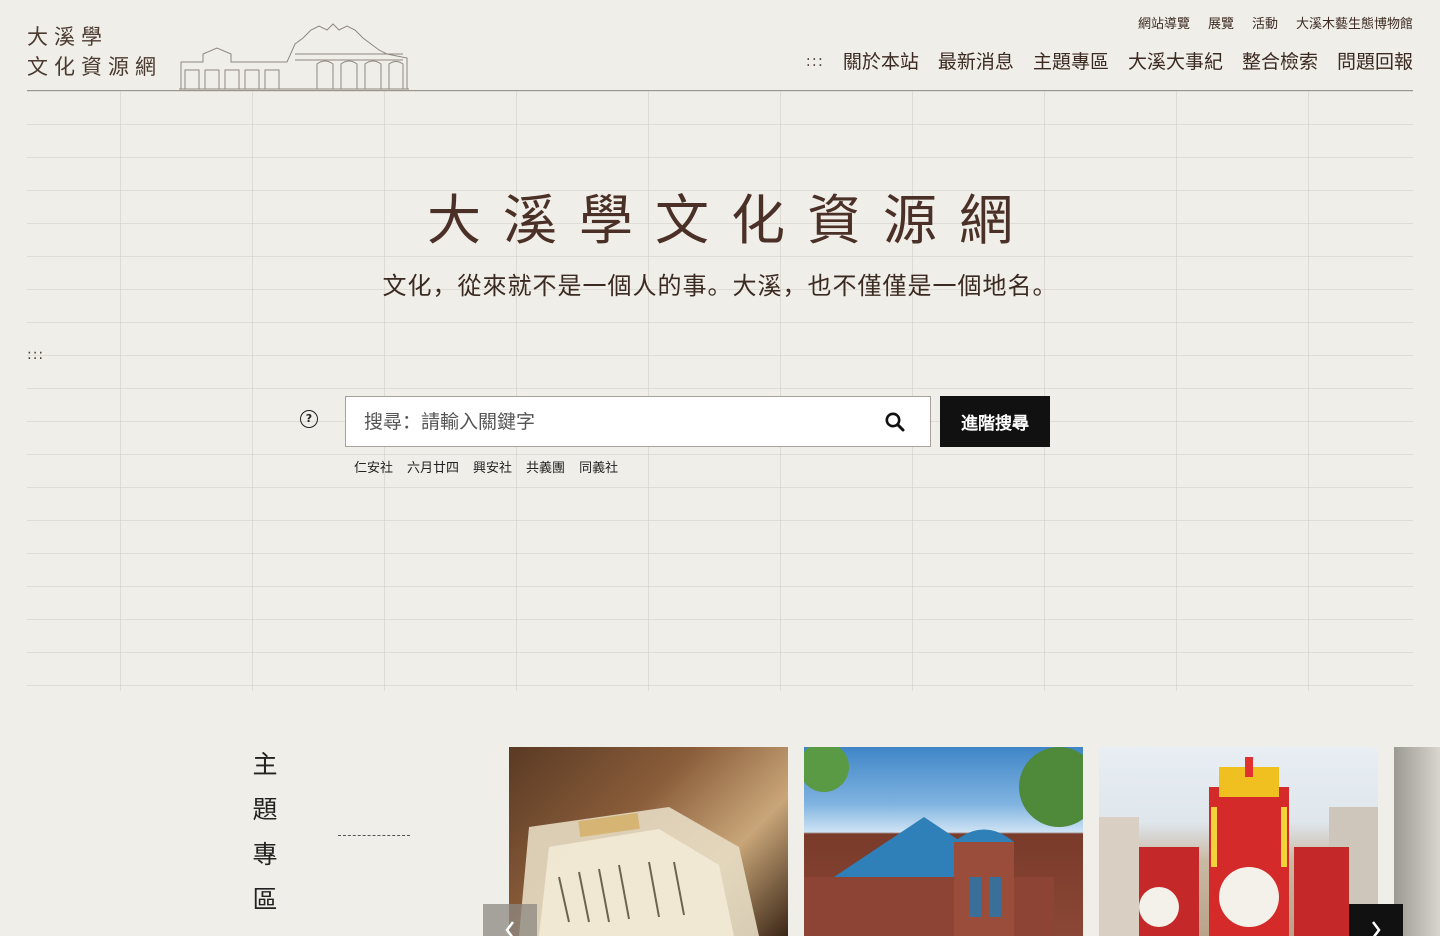 The image size is (1440, 936). What do you see at coordinates (881, 60) in the screenshot?
I see `nav-item-about: 關於本站` at bounding box center [881, 60].